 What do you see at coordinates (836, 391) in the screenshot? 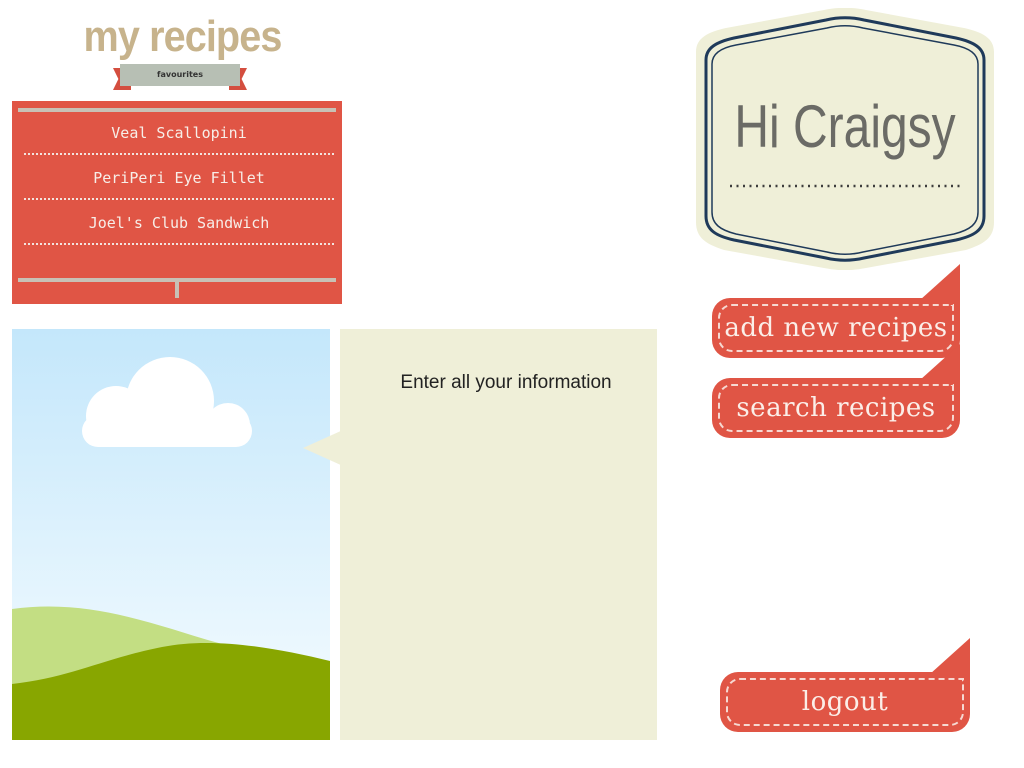
I see `search-recipes-button: search recipes` at bounding box center [836, 391].